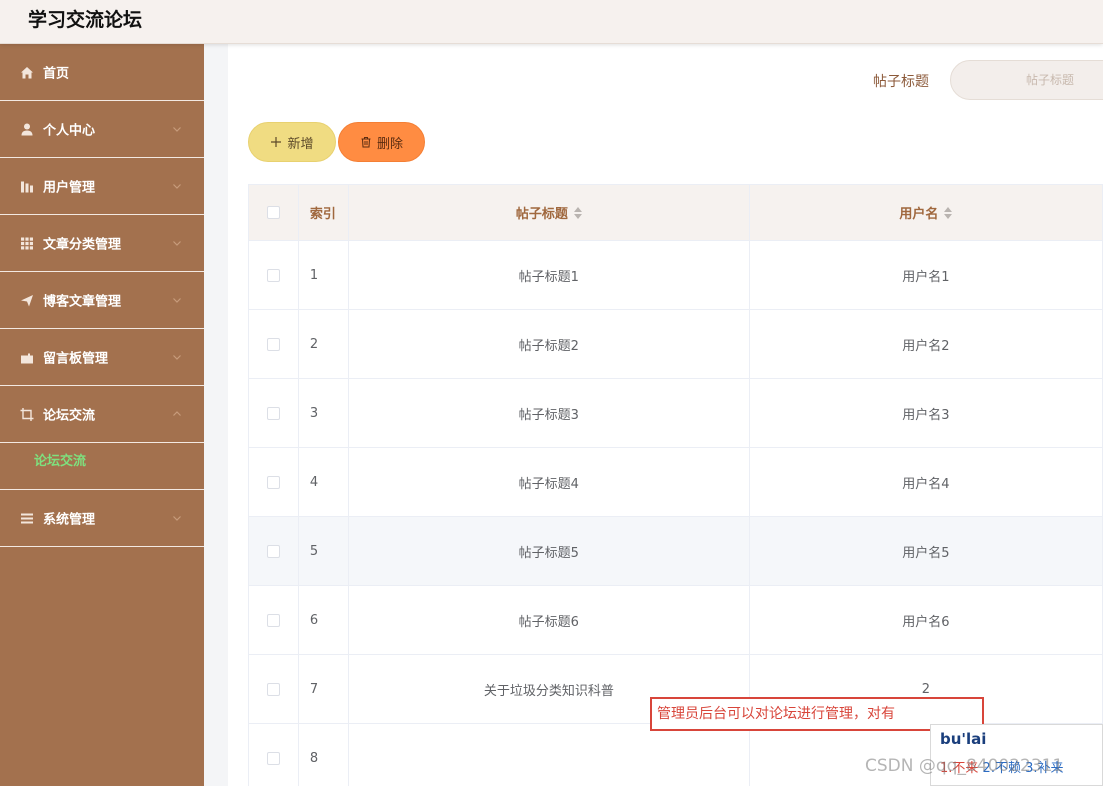  What do you see at coordinates (549, 413) in the screenshot?
I see `row-title: 帖子标题3` at bounding box center [549, 413].